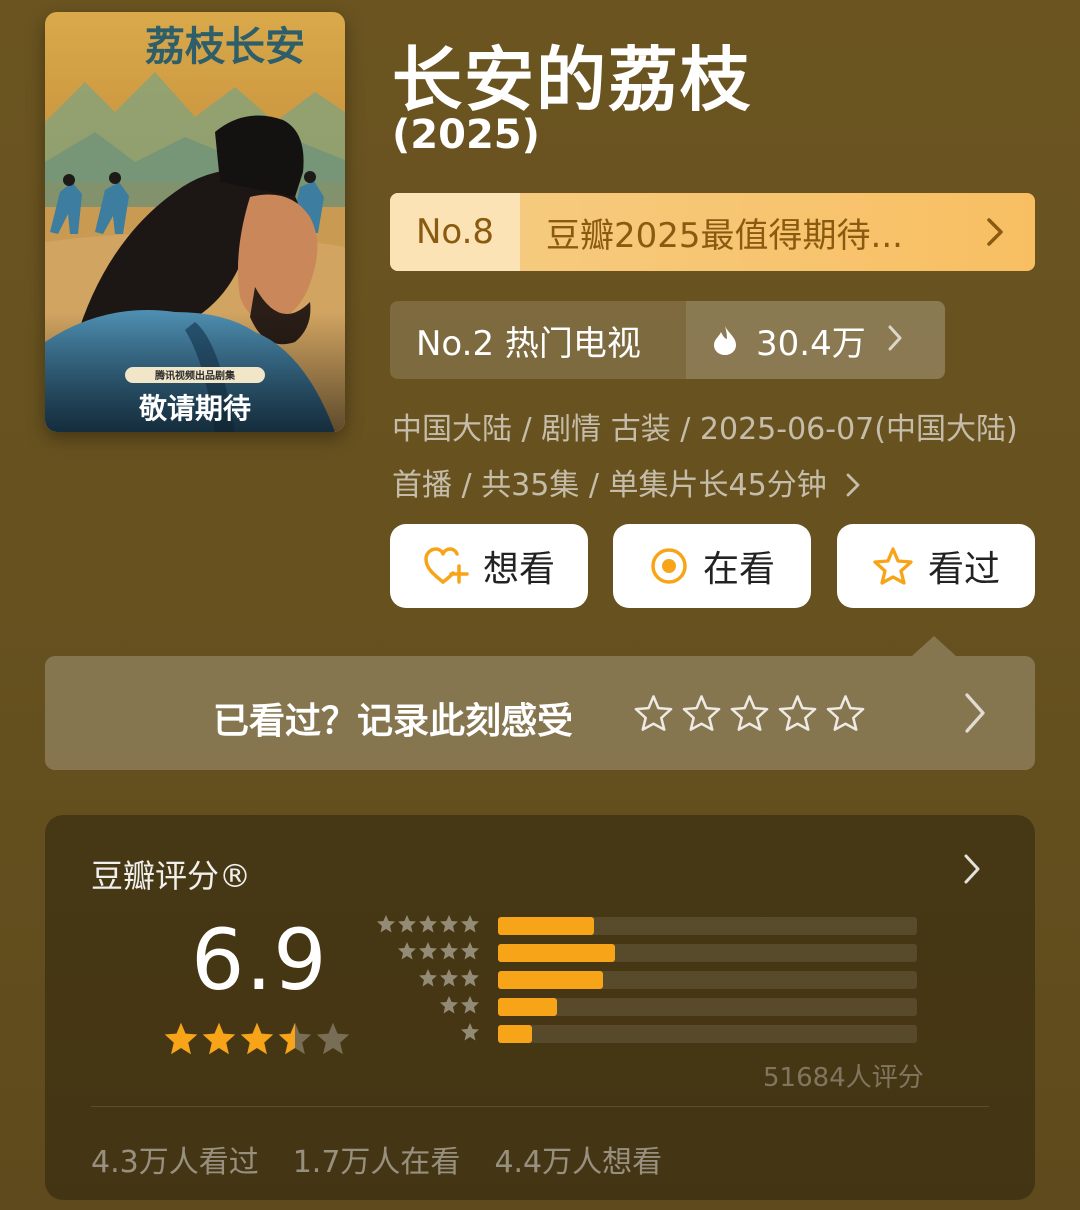 This screenshot has width=1080, height=1210. Describe the element at coordinates (578, 1162) in the screenshot. I see `want-count: 4.4万人想看` at that location.